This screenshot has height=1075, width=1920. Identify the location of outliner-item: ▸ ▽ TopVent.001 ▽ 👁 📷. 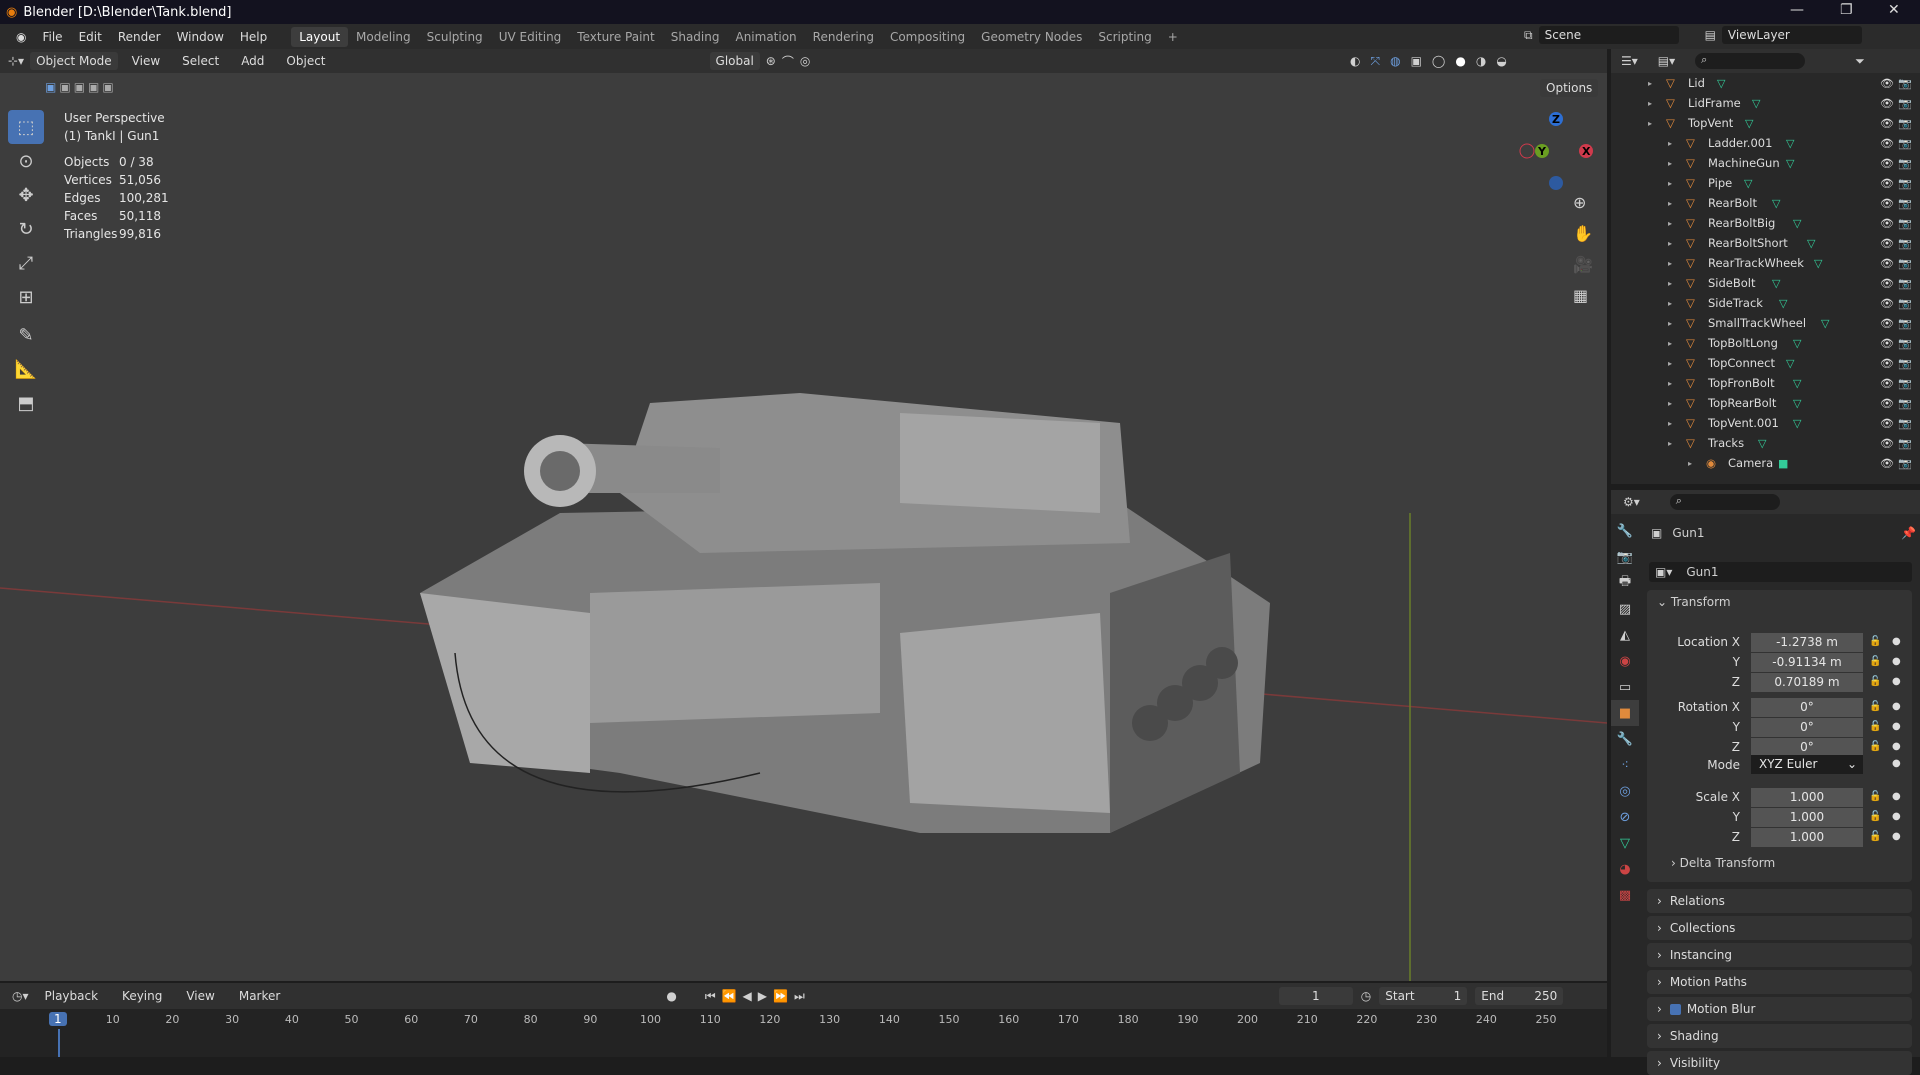
(1765, 423).